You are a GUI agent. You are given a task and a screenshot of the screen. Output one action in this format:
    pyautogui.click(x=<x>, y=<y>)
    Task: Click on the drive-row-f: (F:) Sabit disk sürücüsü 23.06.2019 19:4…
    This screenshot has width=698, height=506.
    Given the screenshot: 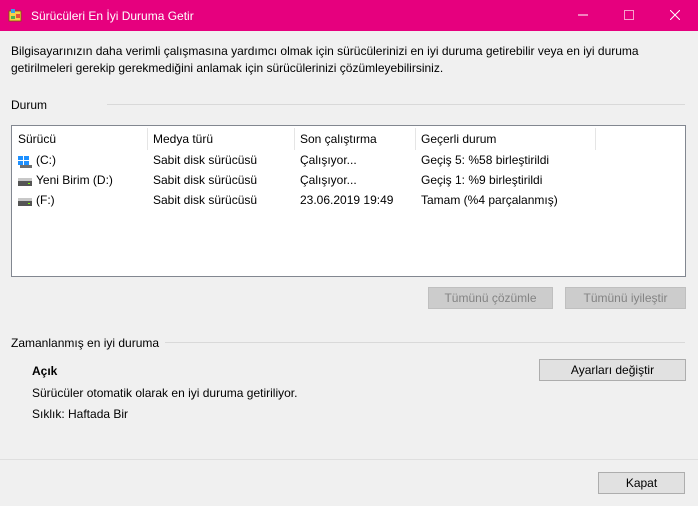 What is the action you would take?
    pyautogui.click(x=348, y=201)
    